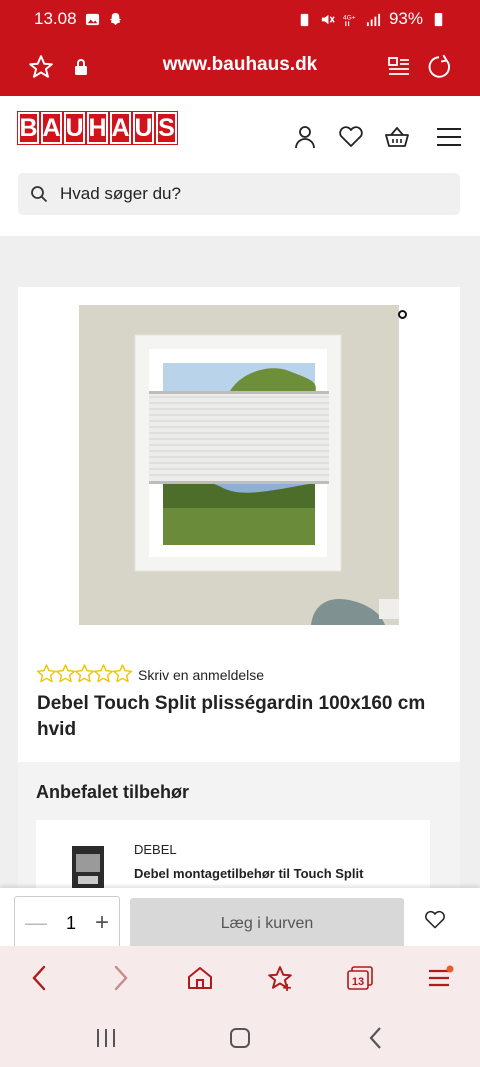 Image resolution: width=480 pixels, height=1067 pixels. I want to click on forward-arrow-icon, so click(121, 978).